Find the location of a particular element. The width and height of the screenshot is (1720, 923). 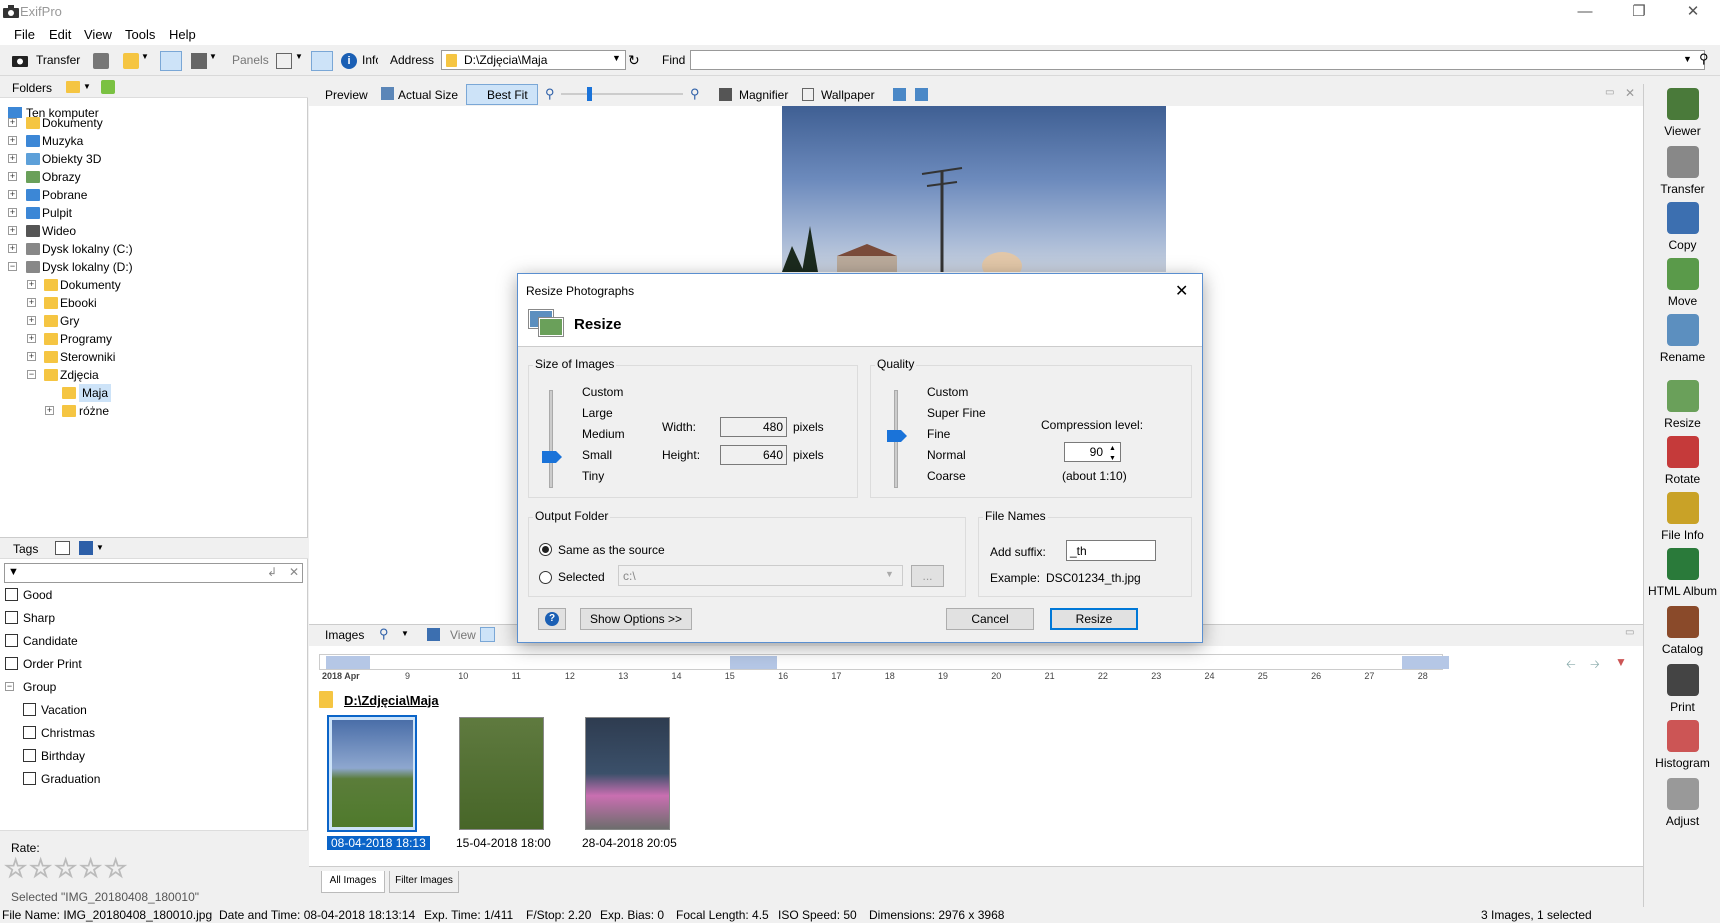

minimize-button: — is located at coordinates (1585, 12).